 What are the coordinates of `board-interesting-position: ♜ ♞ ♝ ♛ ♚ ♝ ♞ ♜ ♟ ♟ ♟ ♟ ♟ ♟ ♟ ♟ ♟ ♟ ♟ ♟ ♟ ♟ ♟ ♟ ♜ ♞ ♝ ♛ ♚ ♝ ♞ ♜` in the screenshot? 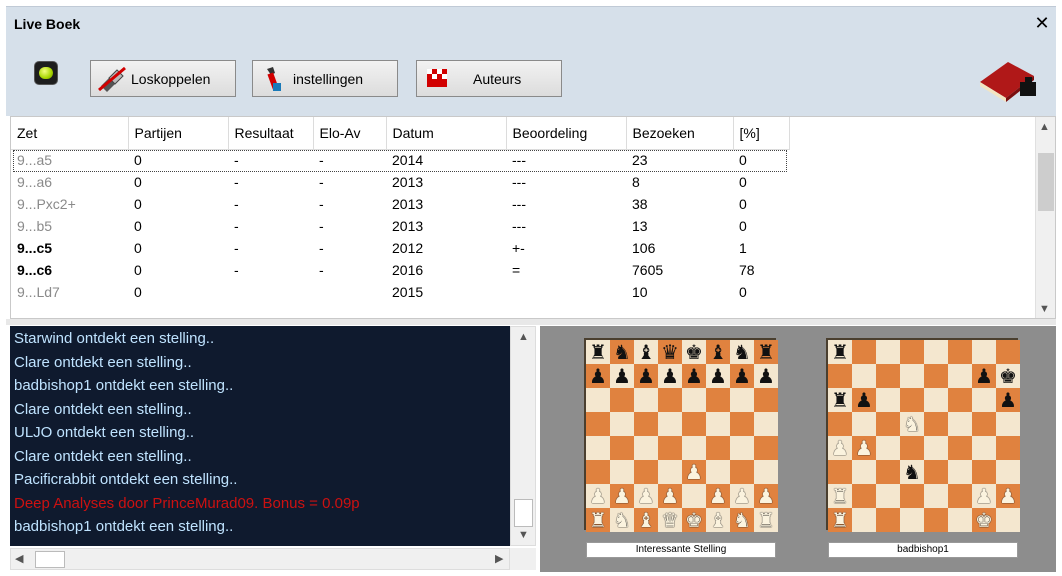 It's located at (681, 435).